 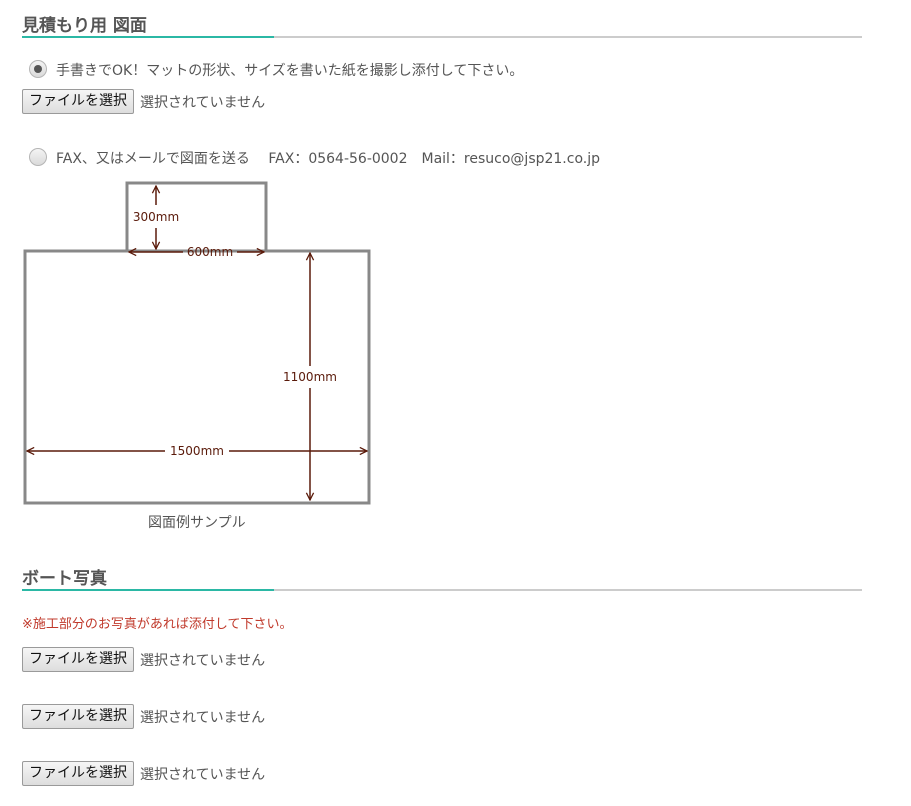 What do you see at coordinates (156, 217) in the screenshot?
I see `dim-label-top-height: 300mm` at bounding box center [156, 217].